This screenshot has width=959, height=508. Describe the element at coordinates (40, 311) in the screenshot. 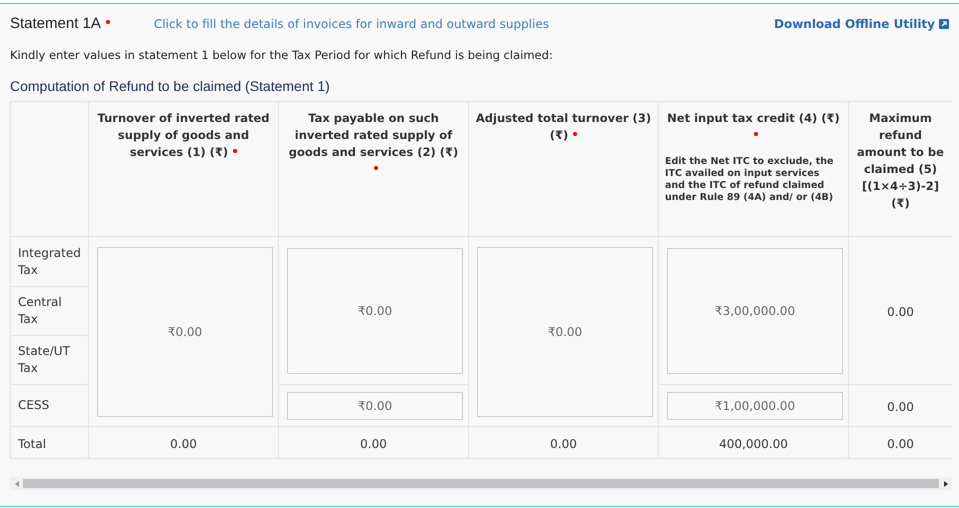

I see `row-label: Central Tax` at that location.